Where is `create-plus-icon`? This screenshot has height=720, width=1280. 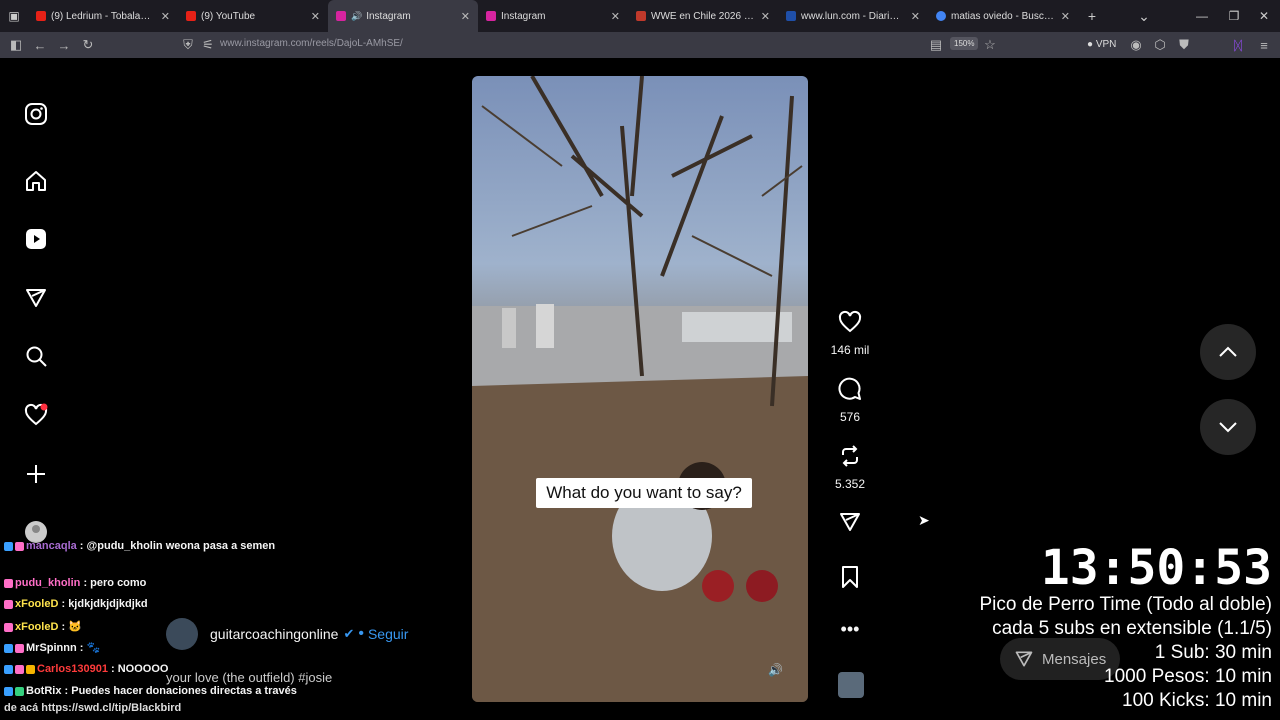 create-plus-icon is located at coordinates (36, 474).